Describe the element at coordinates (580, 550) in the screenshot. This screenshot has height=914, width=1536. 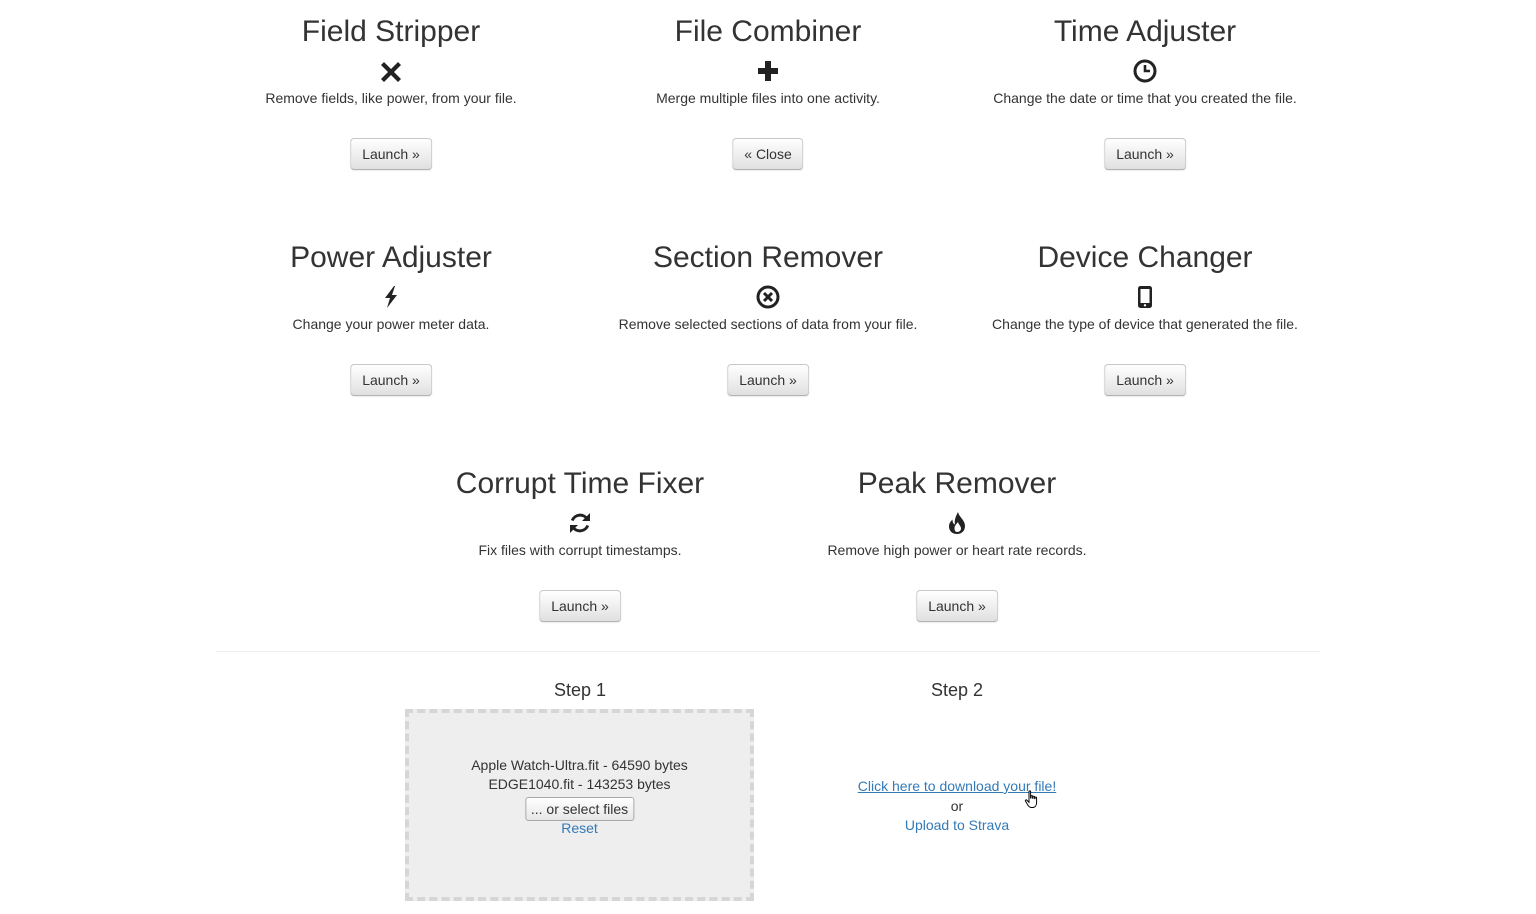
I see `tool-description: Fix files with corrupt timestamps.` at that location.